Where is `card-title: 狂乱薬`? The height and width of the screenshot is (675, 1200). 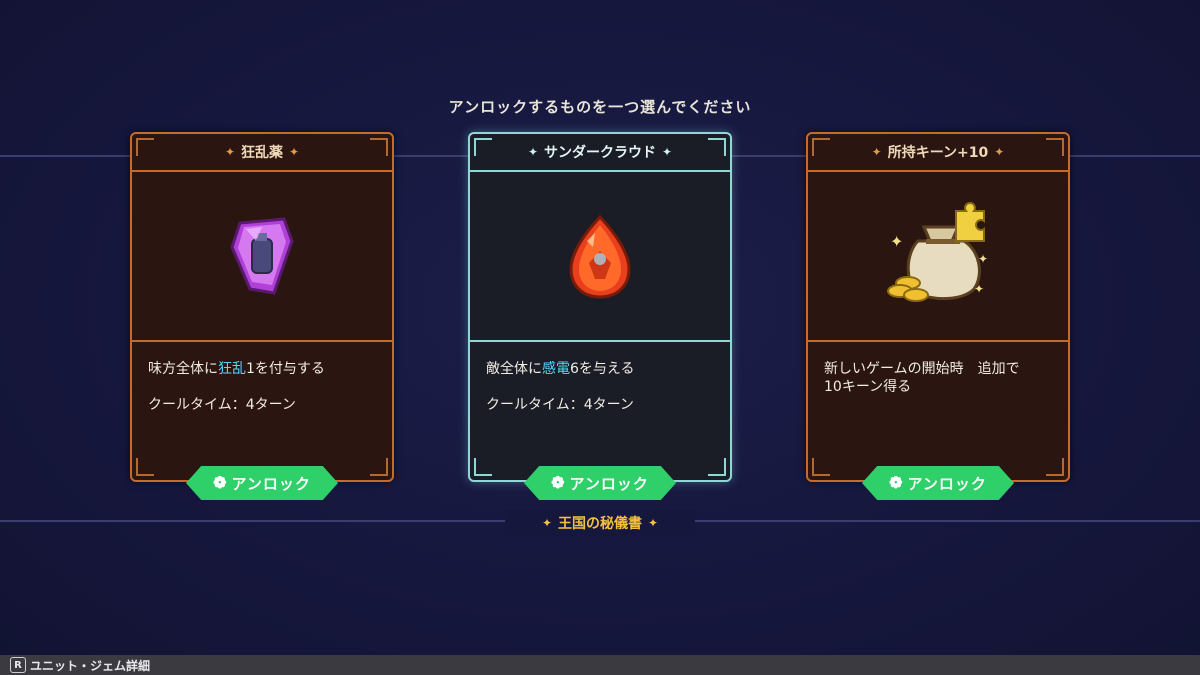
card-title: 狂乱薬 is located at coordinates (262, 153).